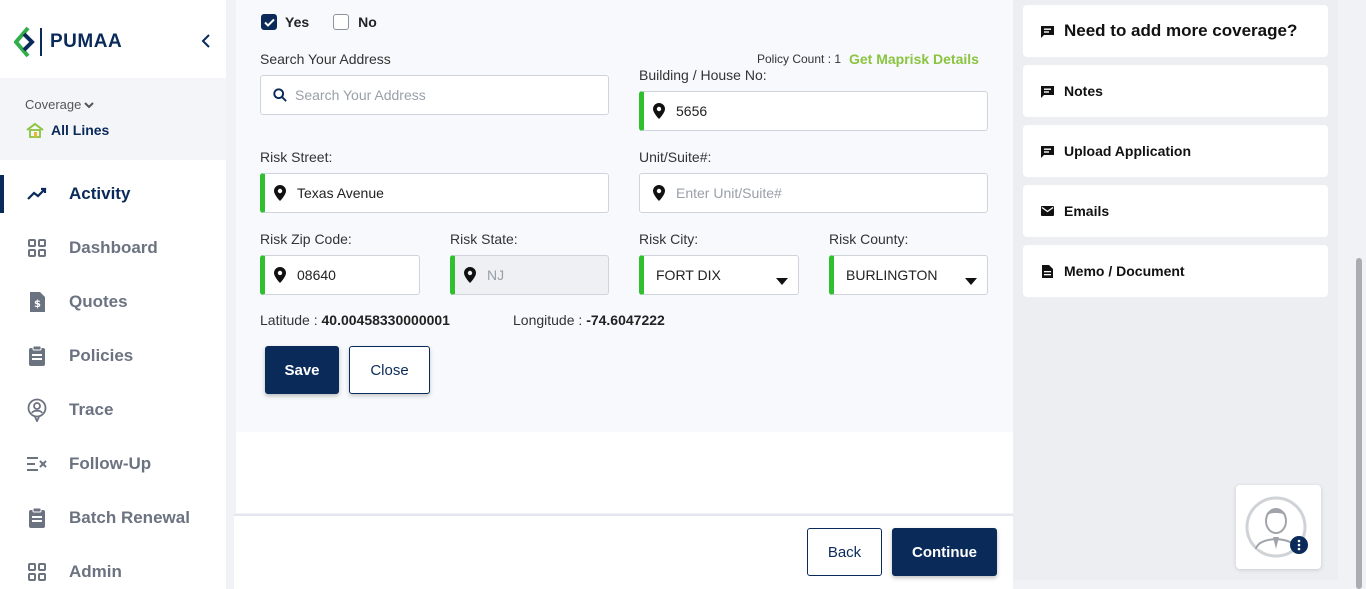  What do you see at coordinates (37, 464) in the screenshot?
I see `follow-up-icon` at bounding box center [37, 464].